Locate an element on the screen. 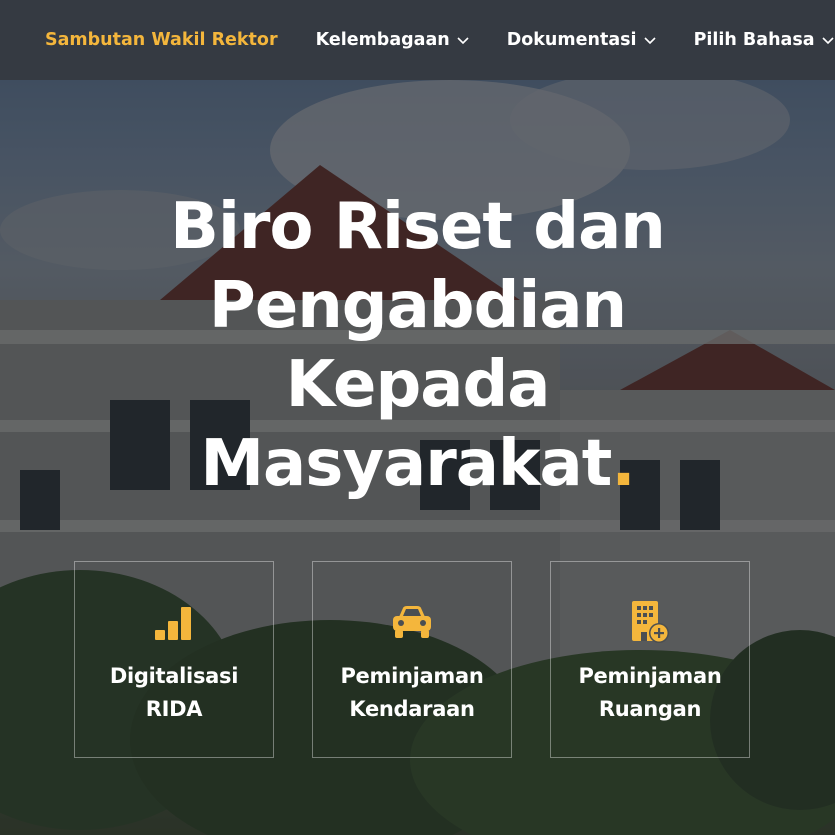  nav-item-pilih-bahasa: Pilih Bahasa is located at coordinates (764, 40).